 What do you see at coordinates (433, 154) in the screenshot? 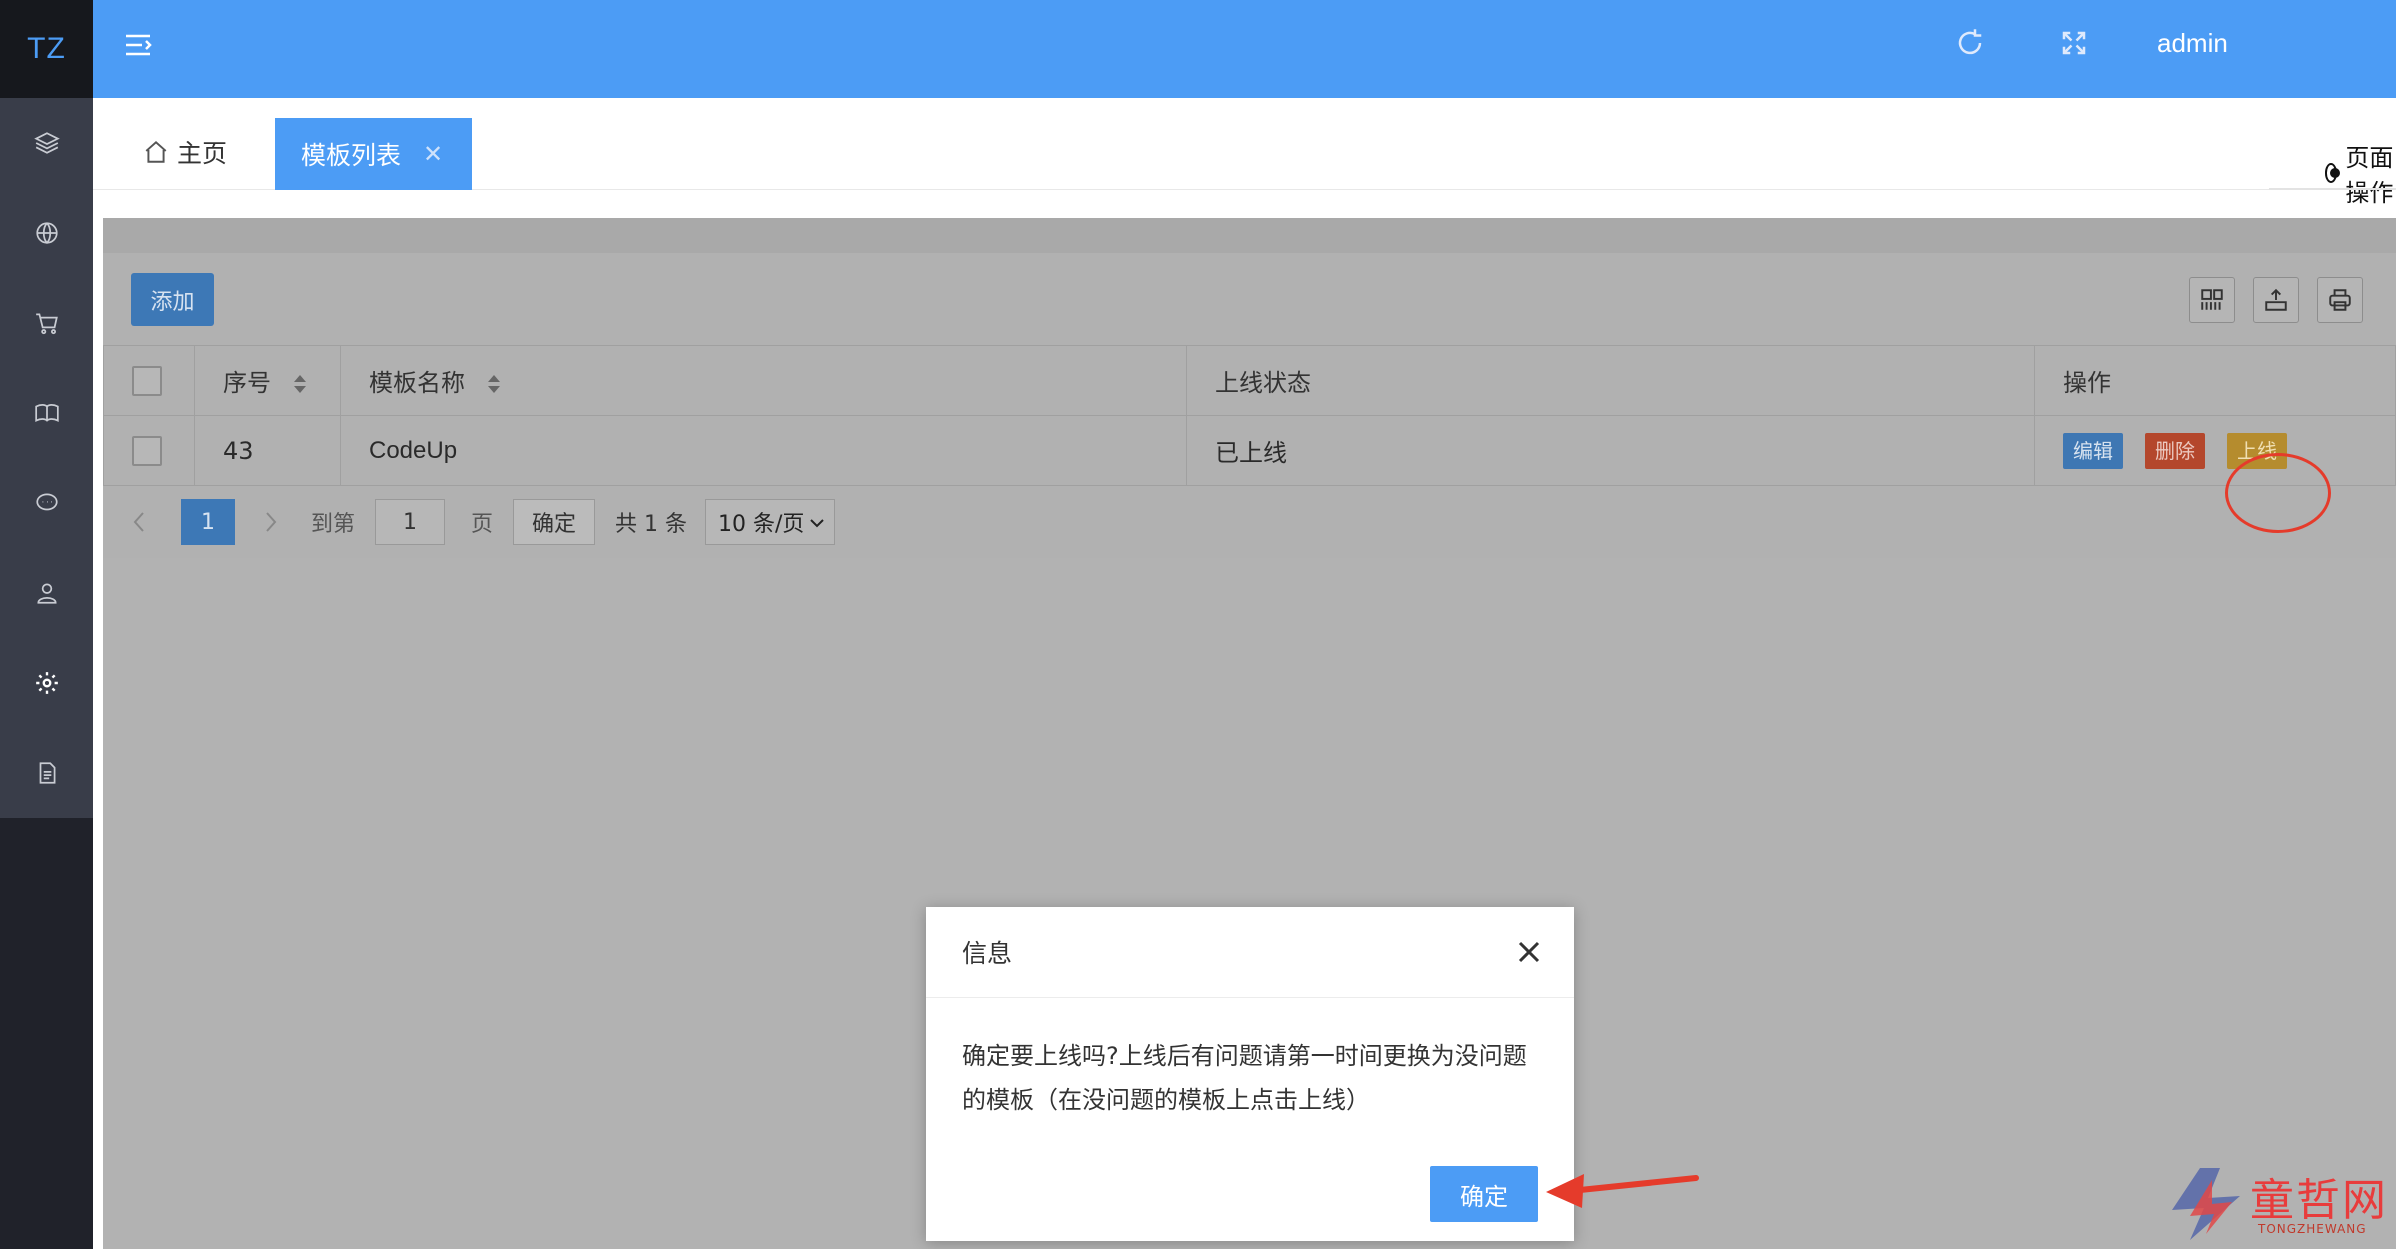
I see `close-icon: ✕` at bounding box center [433, 154].